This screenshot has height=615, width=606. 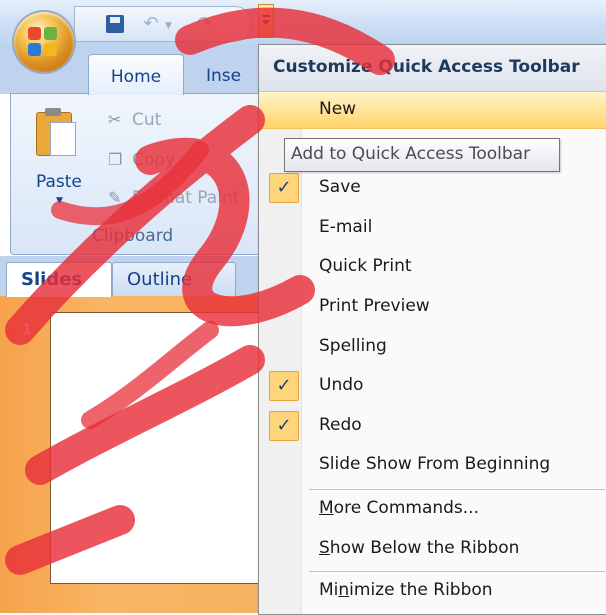 I want to click on menu-item-e-mail: E-mail, so click(x=432, y=228).